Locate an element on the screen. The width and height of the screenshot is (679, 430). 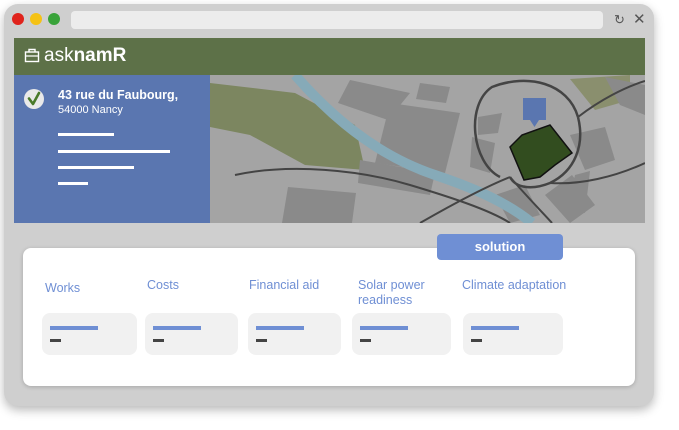
close-window-button is located at coordinates (18, 19).